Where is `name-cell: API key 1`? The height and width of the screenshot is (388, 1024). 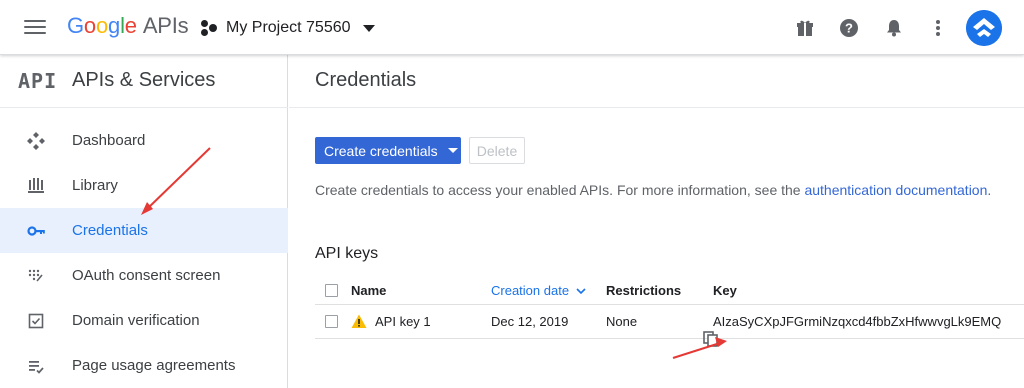 name-cell: API key 1 is located at coordinates (391, 321).